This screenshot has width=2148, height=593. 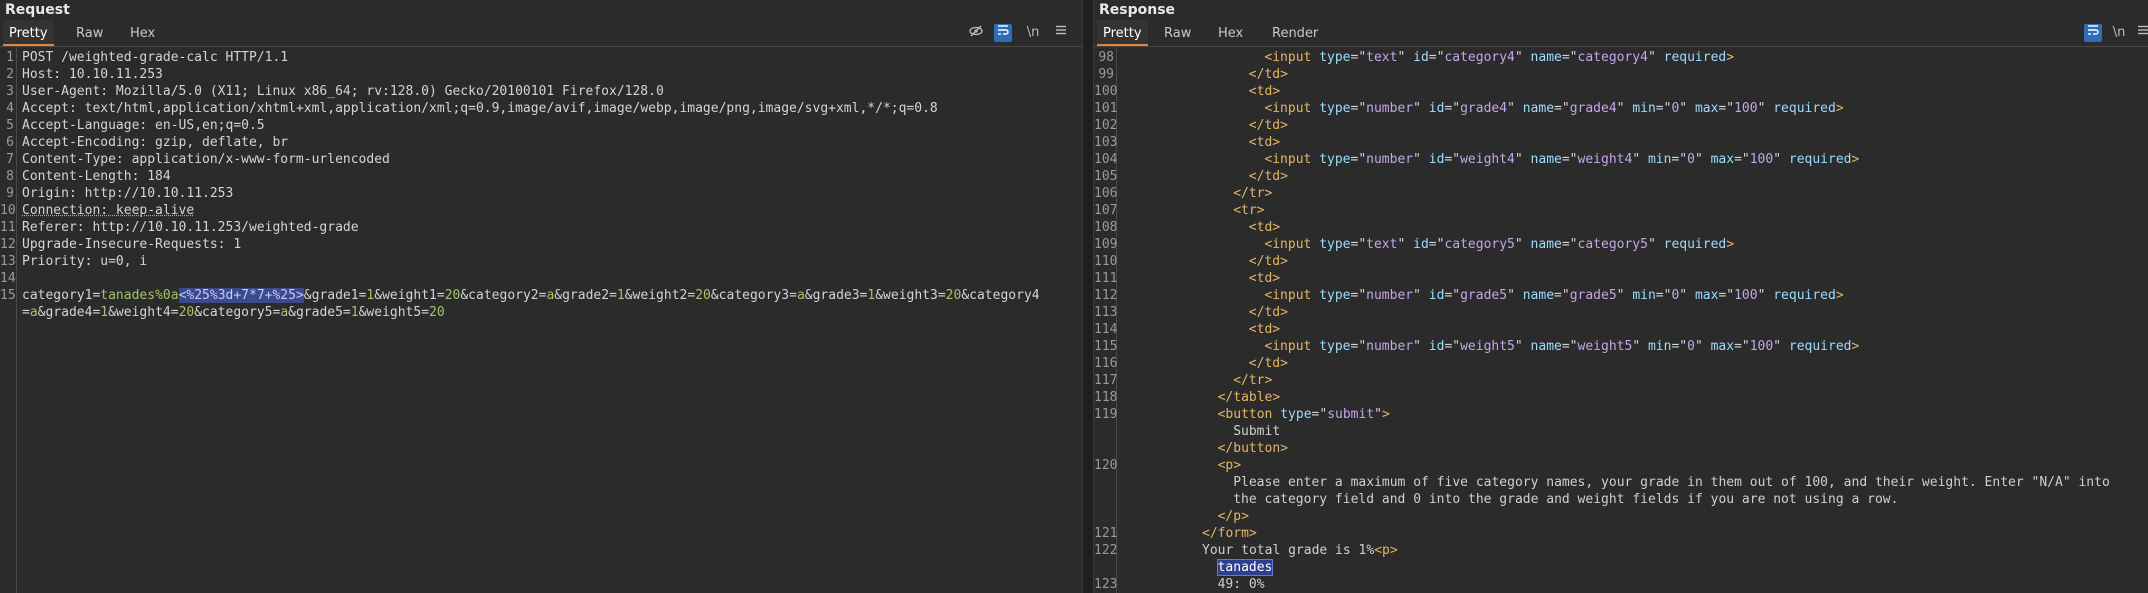 What do you see at coordinates (1106, 380) in the screenshot?
I see `line-number: 117` at bounding box center [1106, 380].